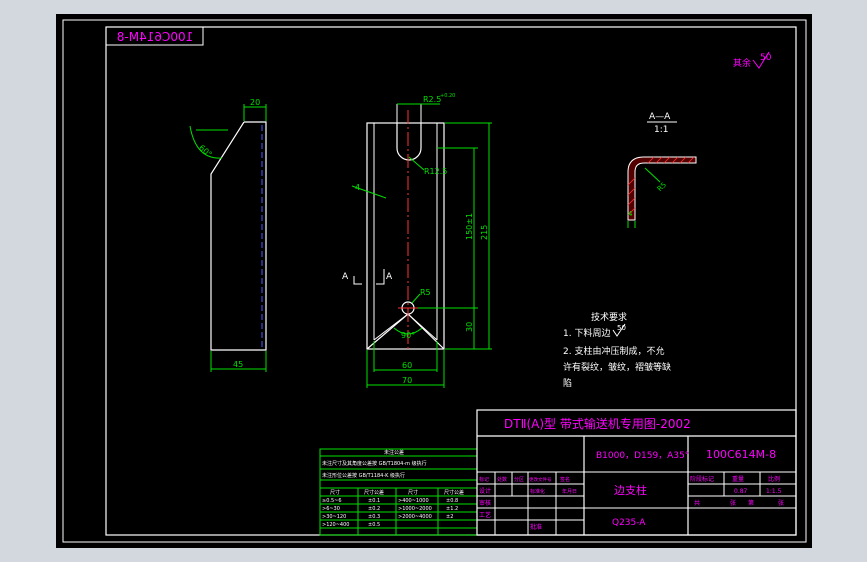 The image size is (867, 562). I want to click on tb-title: DTⅡ(A)型 带式输送机专用图-2002, so click(597, 423).